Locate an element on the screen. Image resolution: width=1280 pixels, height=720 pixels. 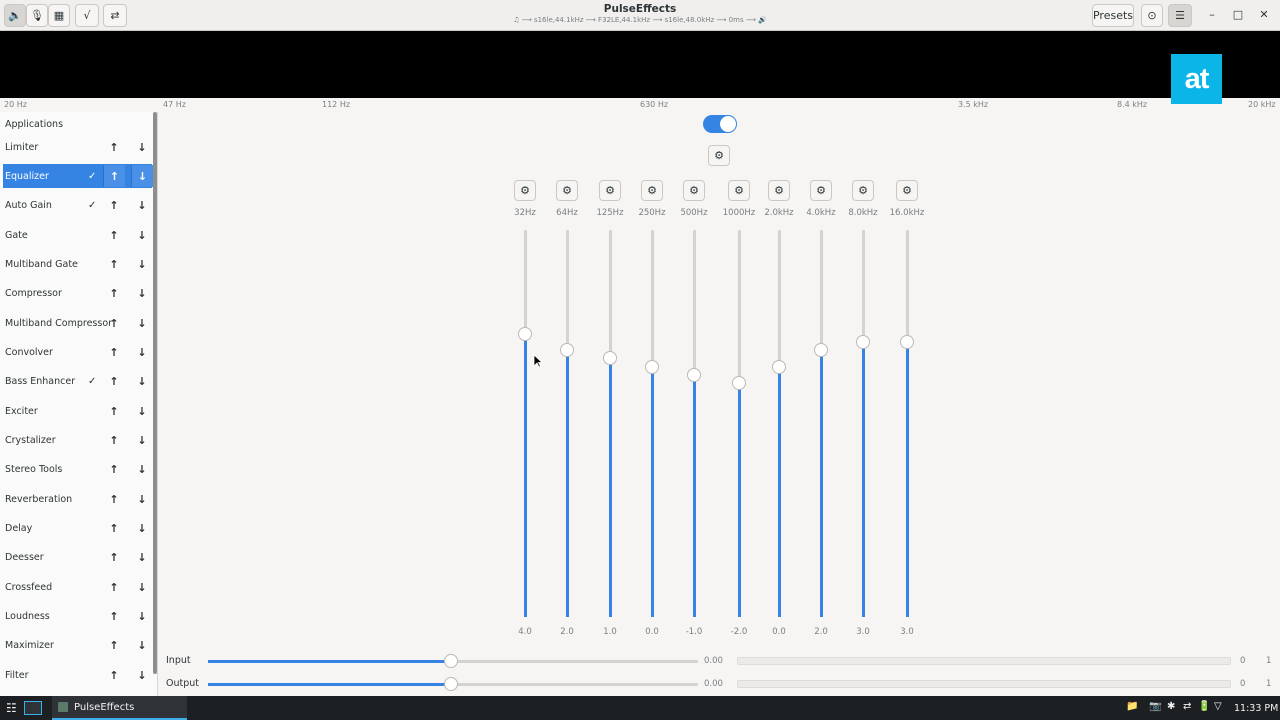
sidebar-item-multiband-gate: Multiband Gate ↑ ↓ is located at coordinates (77, 264).